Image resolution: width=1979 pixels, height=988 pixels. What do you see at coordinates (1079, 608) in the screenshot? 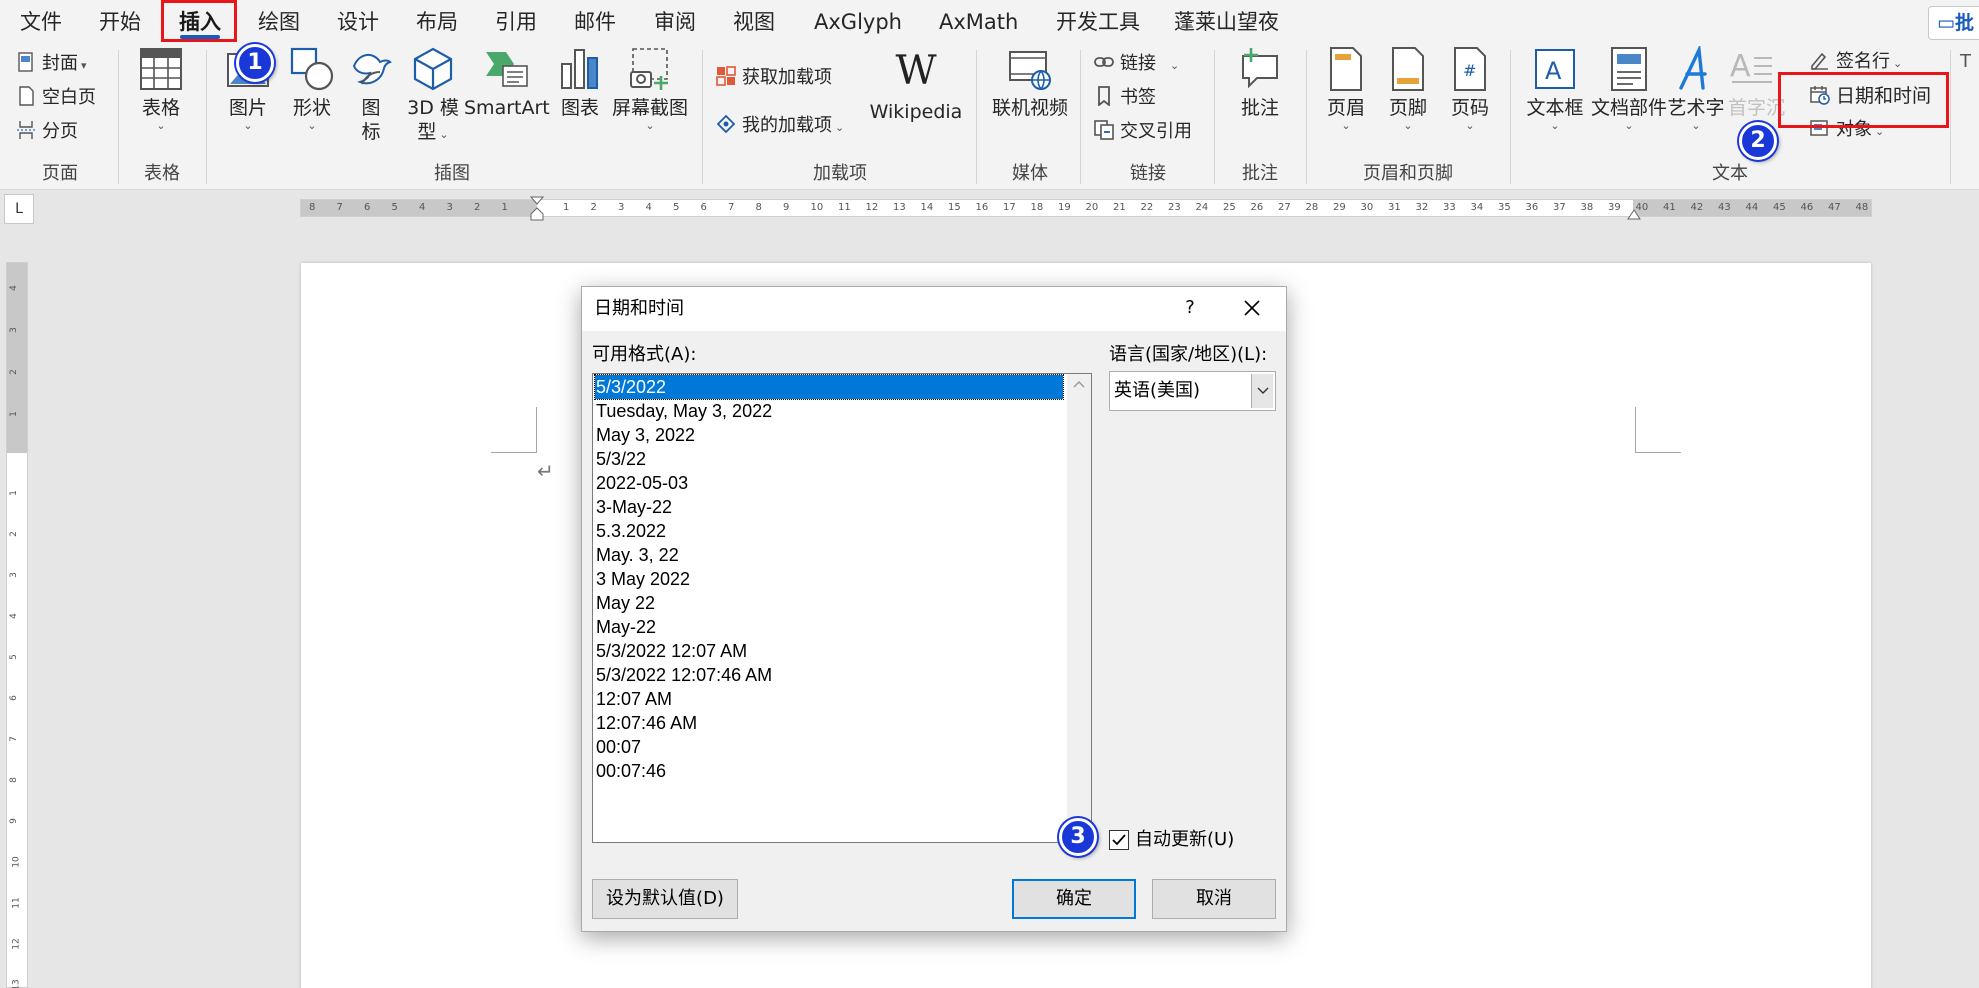
I see `listbox-scrollbar` at bounding box center [1079, 608].